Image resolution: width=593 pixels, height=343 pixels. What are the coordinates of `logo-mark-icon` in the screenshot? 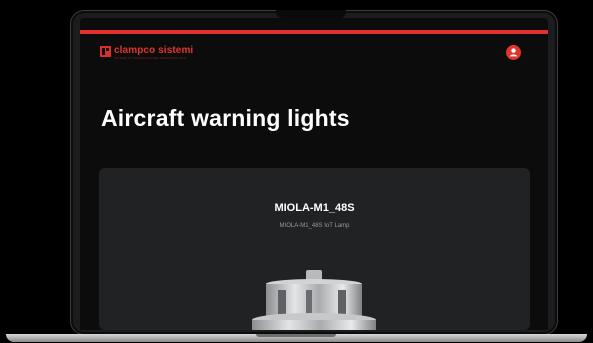 It's located at (105, 51).